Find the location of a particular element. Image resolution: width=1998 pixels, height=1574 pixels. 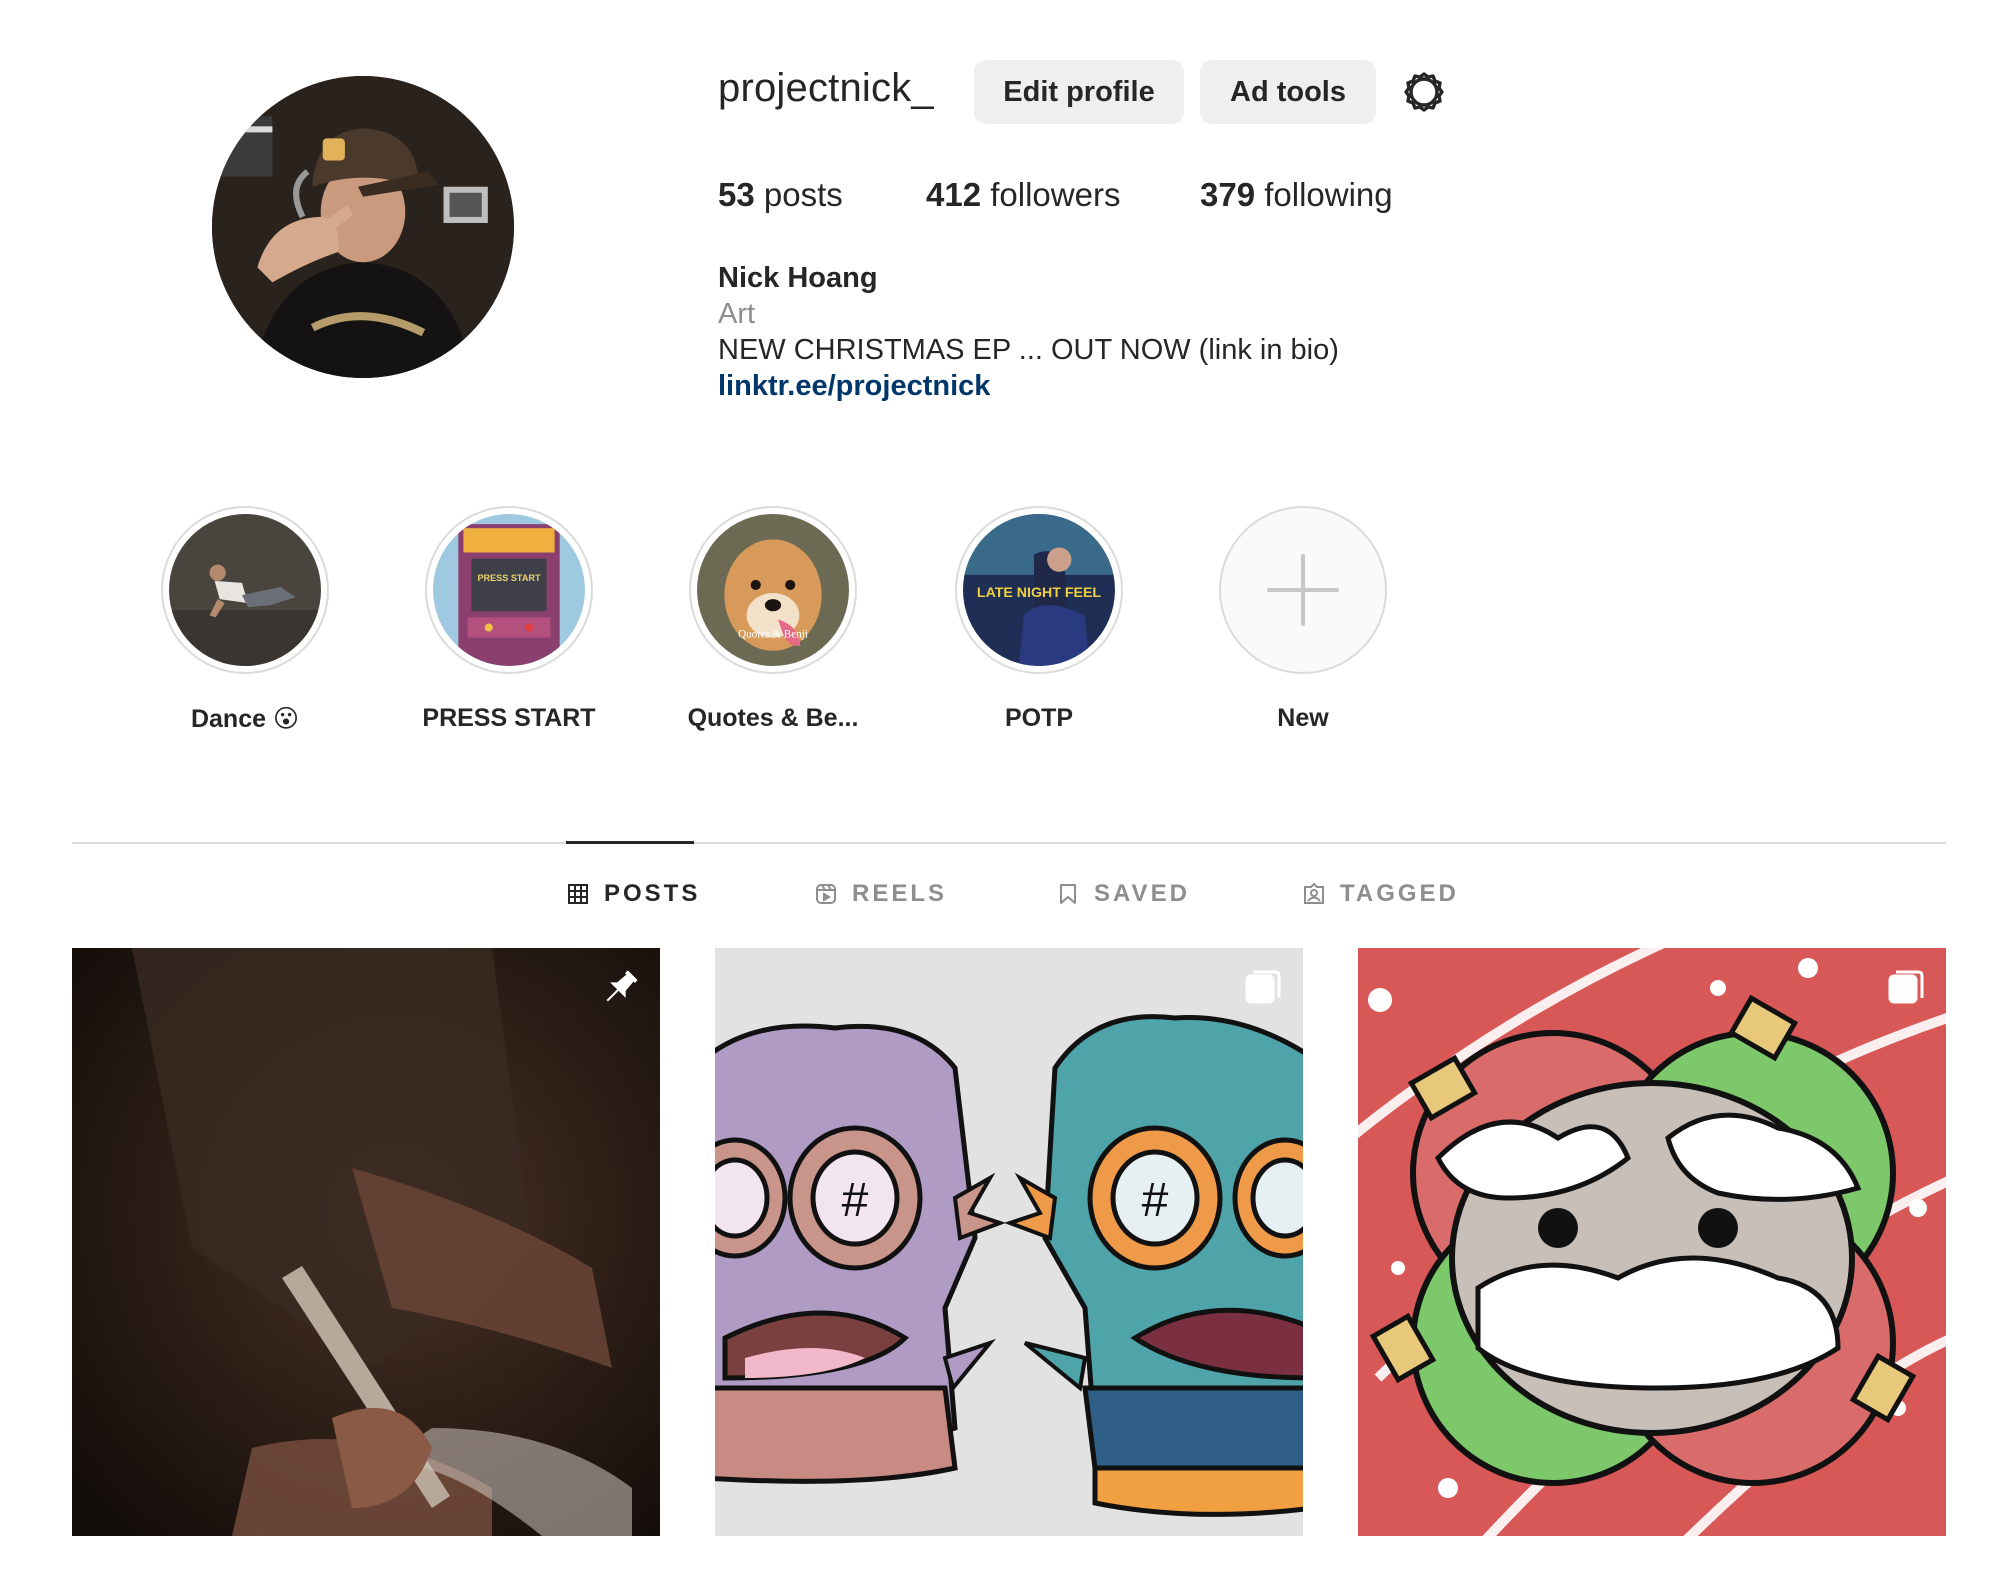

highlight-dance: Dance 😮 is located at coordinates (245, 620).